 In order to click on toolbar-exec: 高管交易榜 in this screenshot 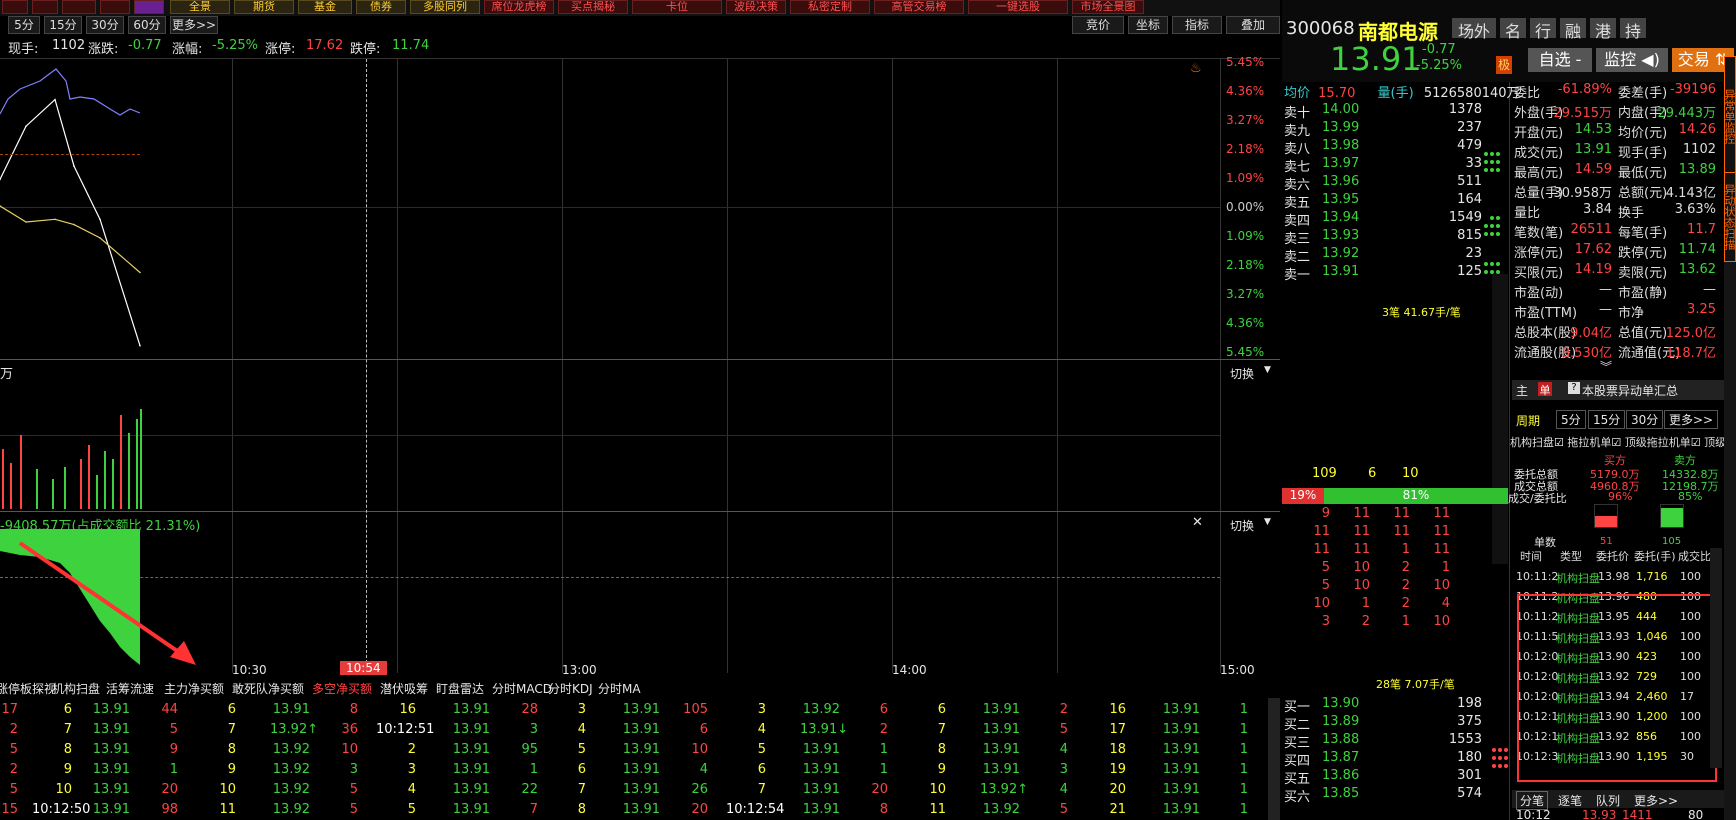, I will do `click(919, 7)`.